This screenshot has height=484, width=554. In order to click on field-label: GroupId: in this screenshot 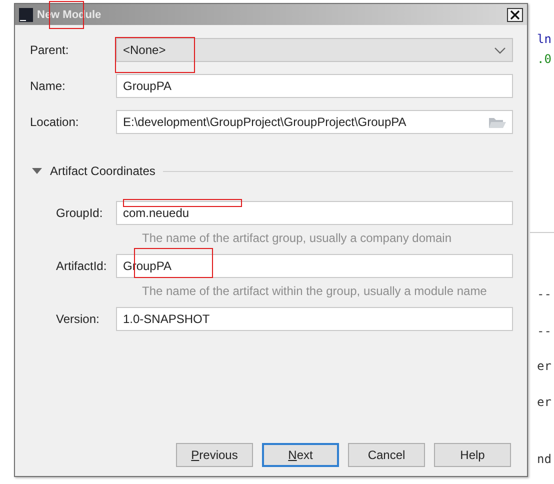, I will do `click(80, 213)`.